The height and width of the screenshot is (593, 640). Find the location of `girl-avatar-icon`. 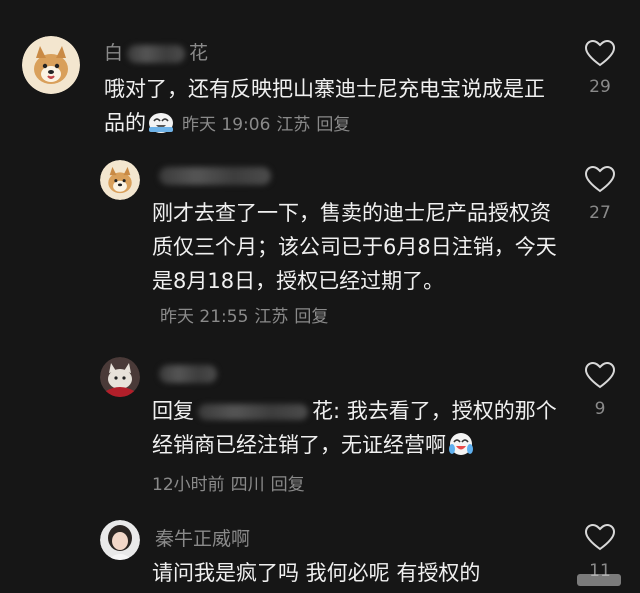

girl-avatar-icon is located at coordinates (120, 540).